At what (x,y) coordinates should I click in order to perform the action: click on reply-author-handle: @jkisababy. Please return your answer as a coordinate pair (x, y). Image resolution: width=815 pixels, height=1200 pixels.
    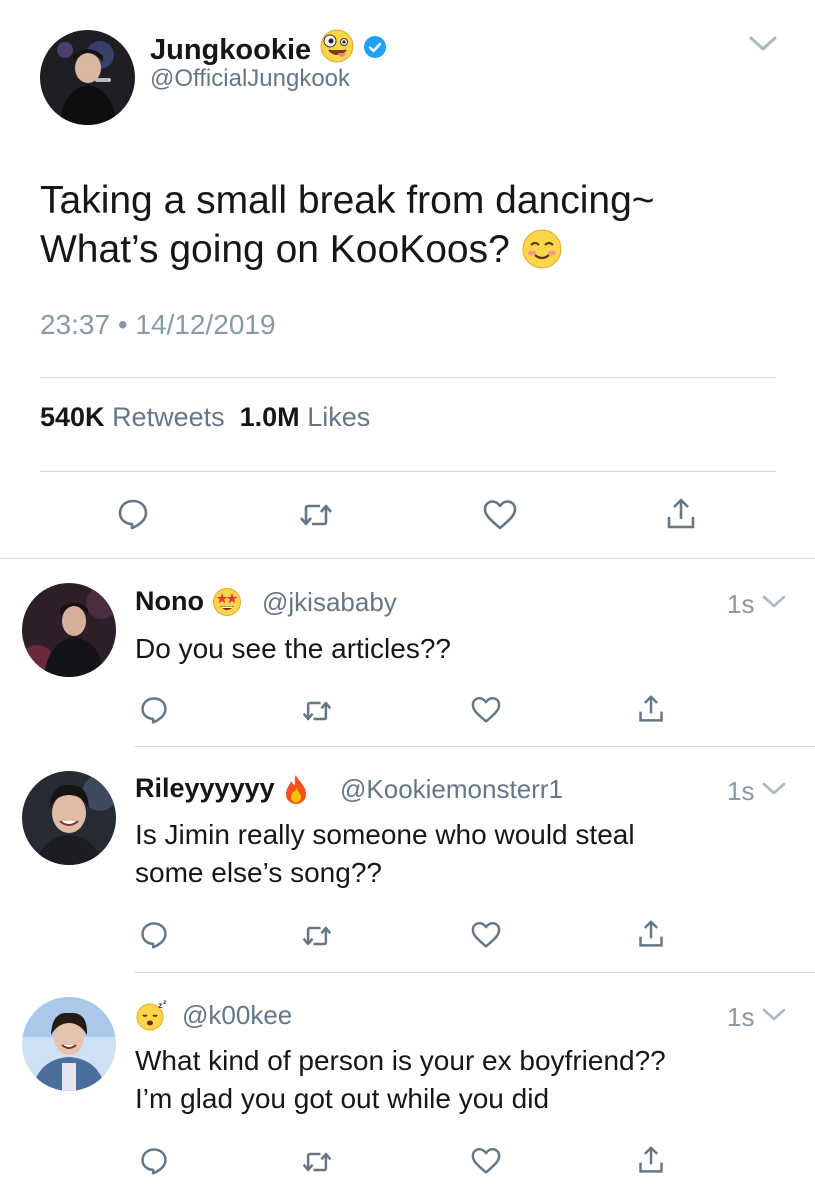
    Looking at the image, I should click on (329, 602).